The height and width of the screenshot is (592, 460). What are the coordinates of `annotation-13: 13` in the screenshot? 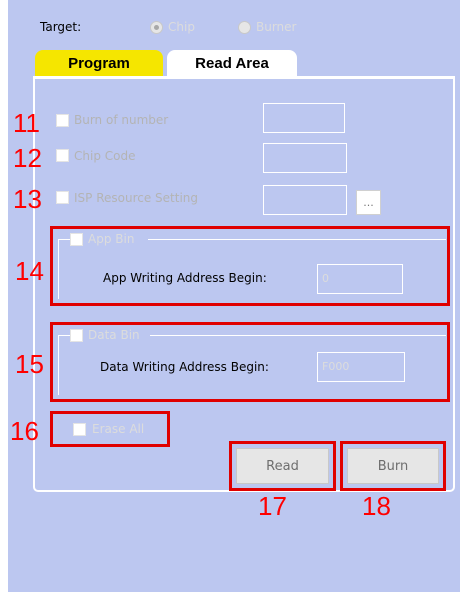 It's located at (27, 199).